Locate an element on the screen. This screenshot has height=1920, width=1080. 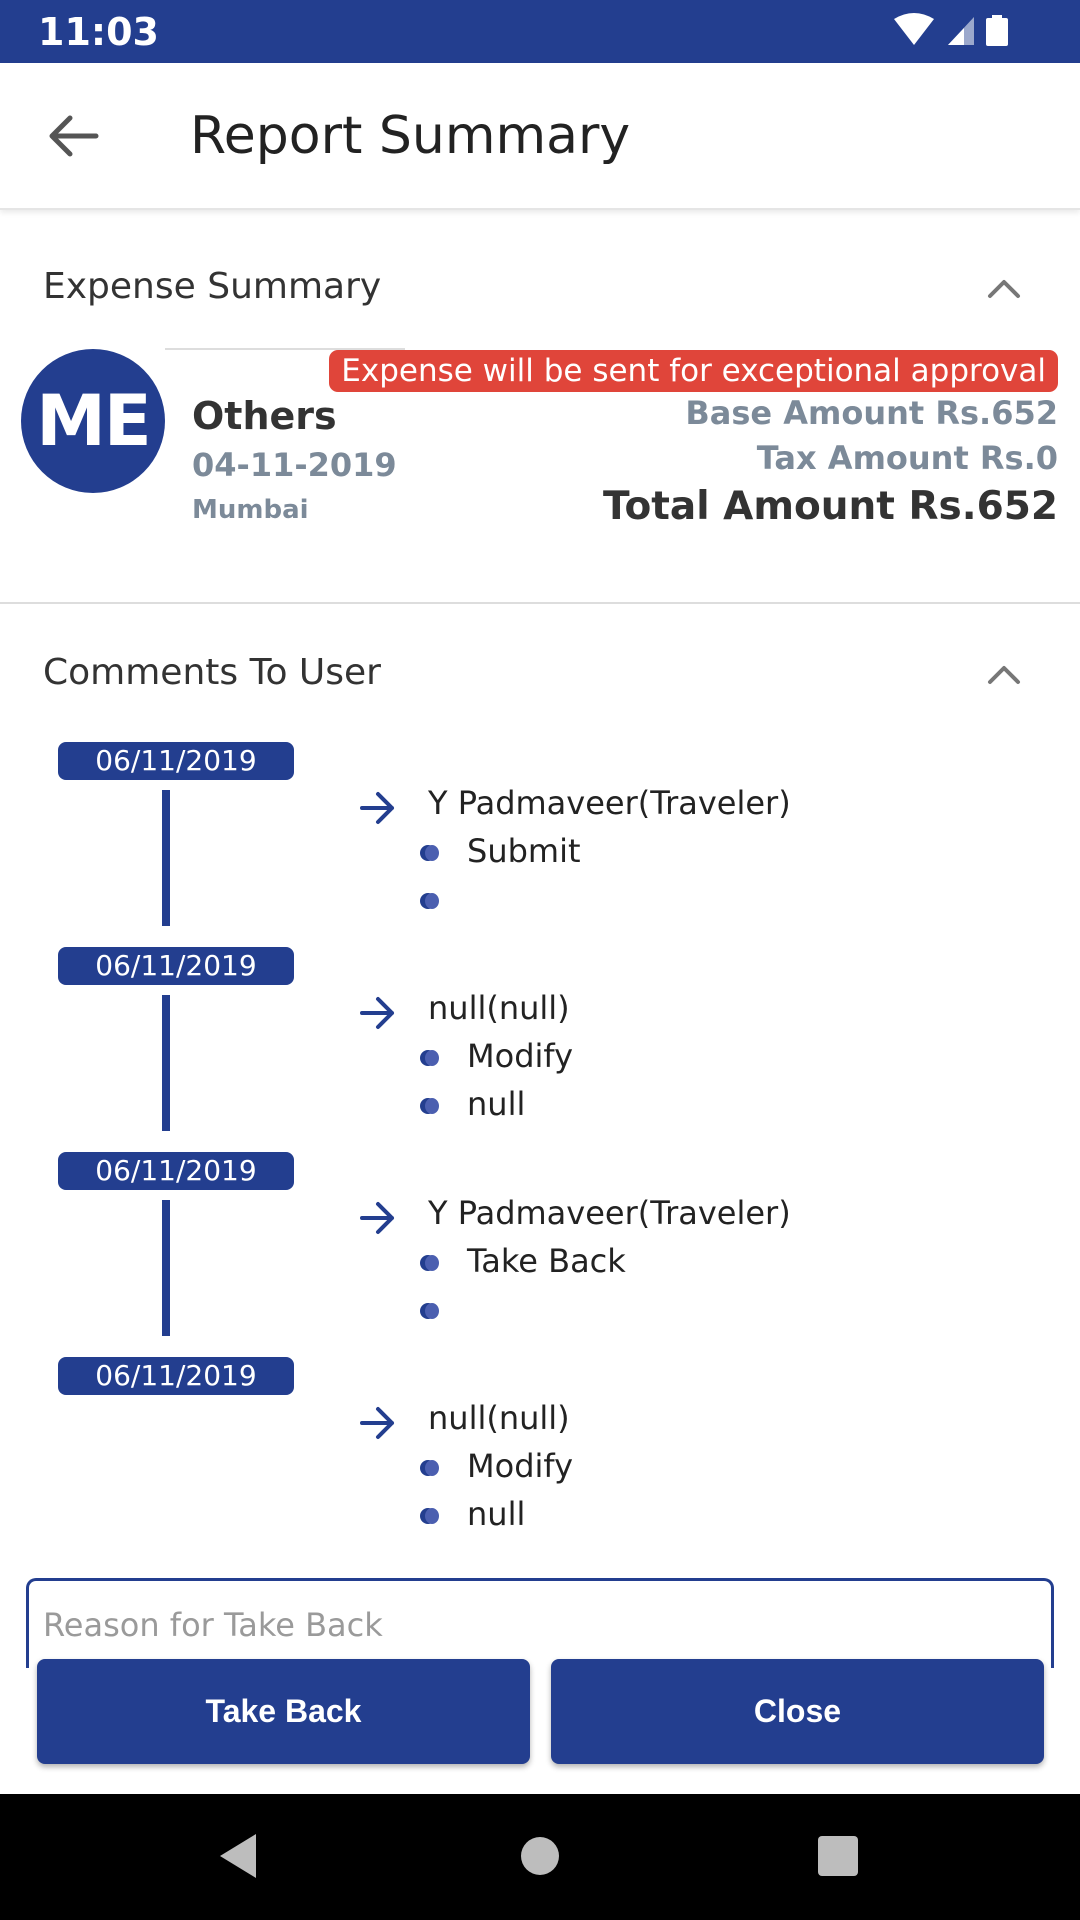
base-amount: Base Amount Rs.652 is located at coordinates (871, 413).